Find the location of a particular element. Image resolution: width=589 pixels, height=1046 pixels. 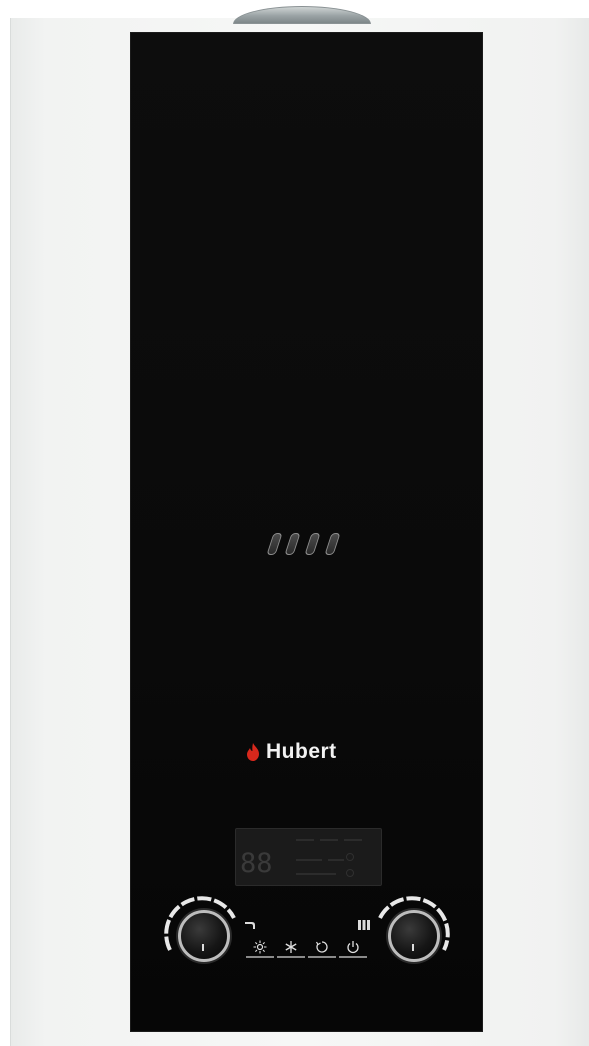

flue-outlet is located at coordinates (302, 15).